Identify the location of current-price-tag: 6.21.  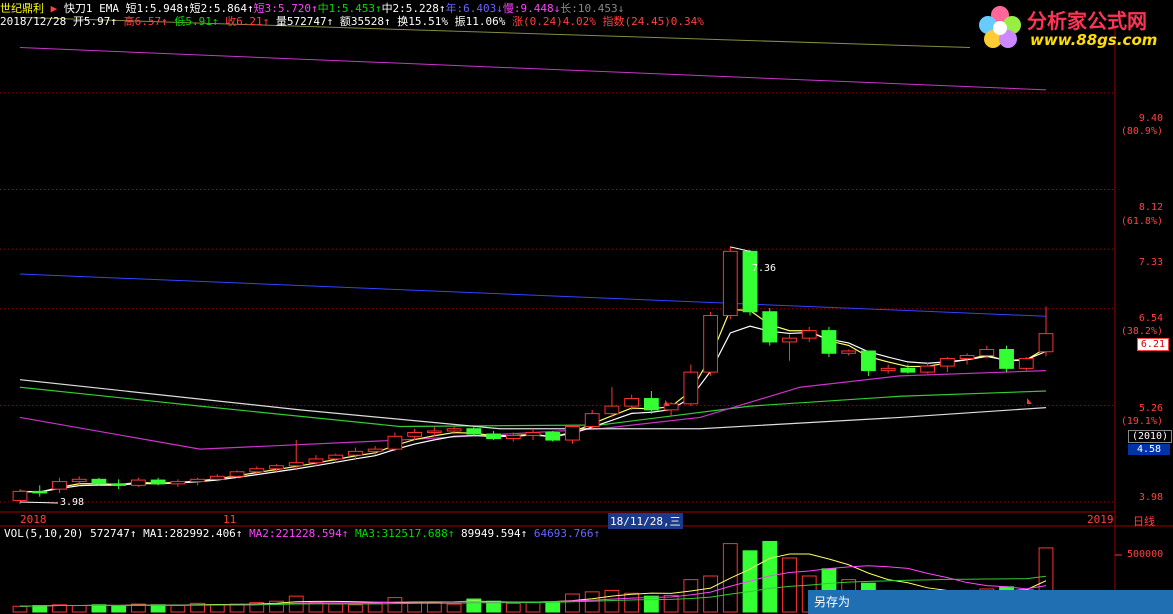
(1152, 344).